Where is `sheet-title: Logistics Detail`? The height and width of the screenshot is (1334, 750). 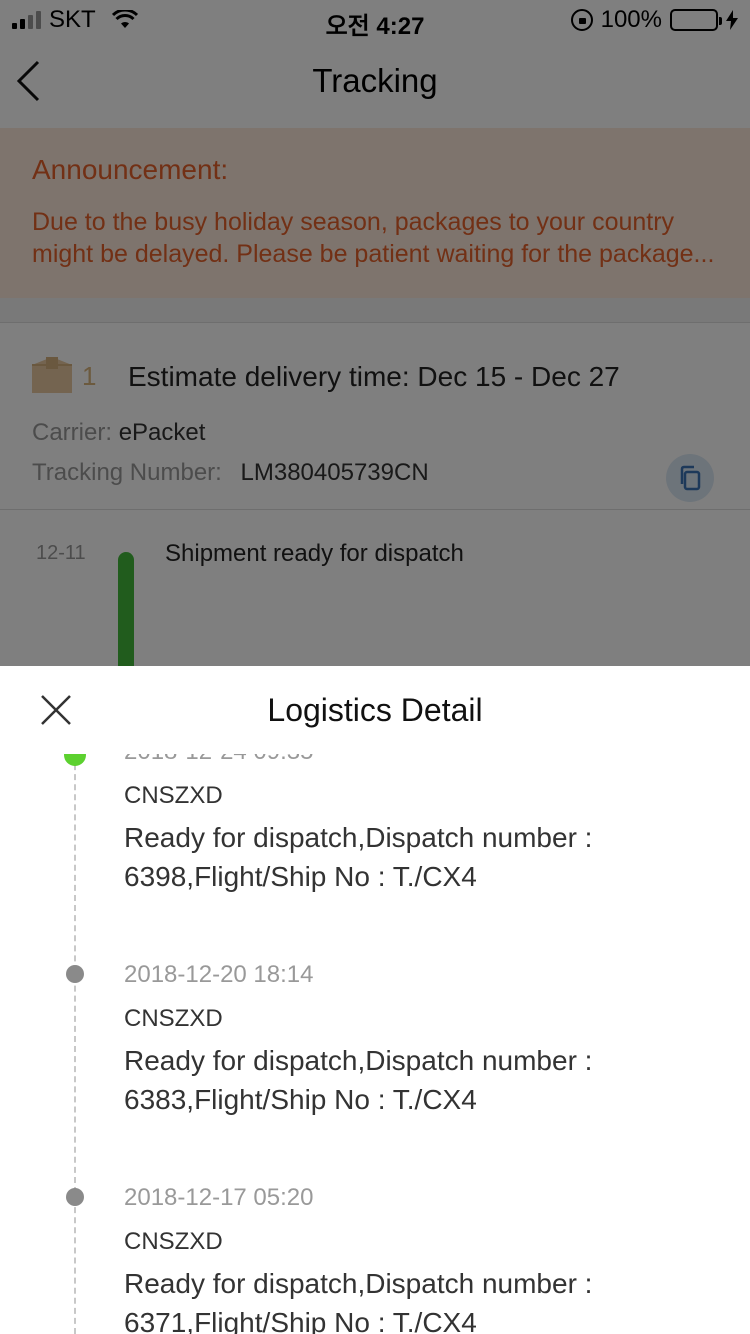 sheet-title: Logistics Detail is located at coordinates (375, 710).